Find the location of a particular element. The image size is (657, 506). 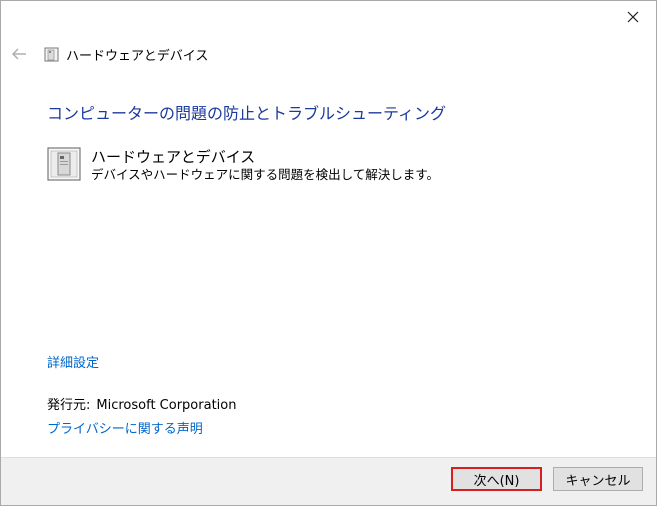

header-title: ハードウェアとデバイス is located at coordinates (137, 56).